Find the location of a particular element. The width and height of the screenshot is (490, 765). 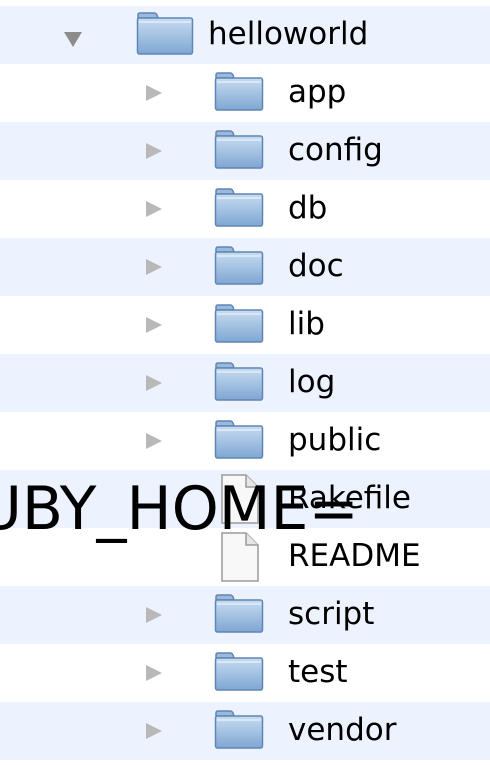

tree-item-label: log is located at coordinates (312, 382).